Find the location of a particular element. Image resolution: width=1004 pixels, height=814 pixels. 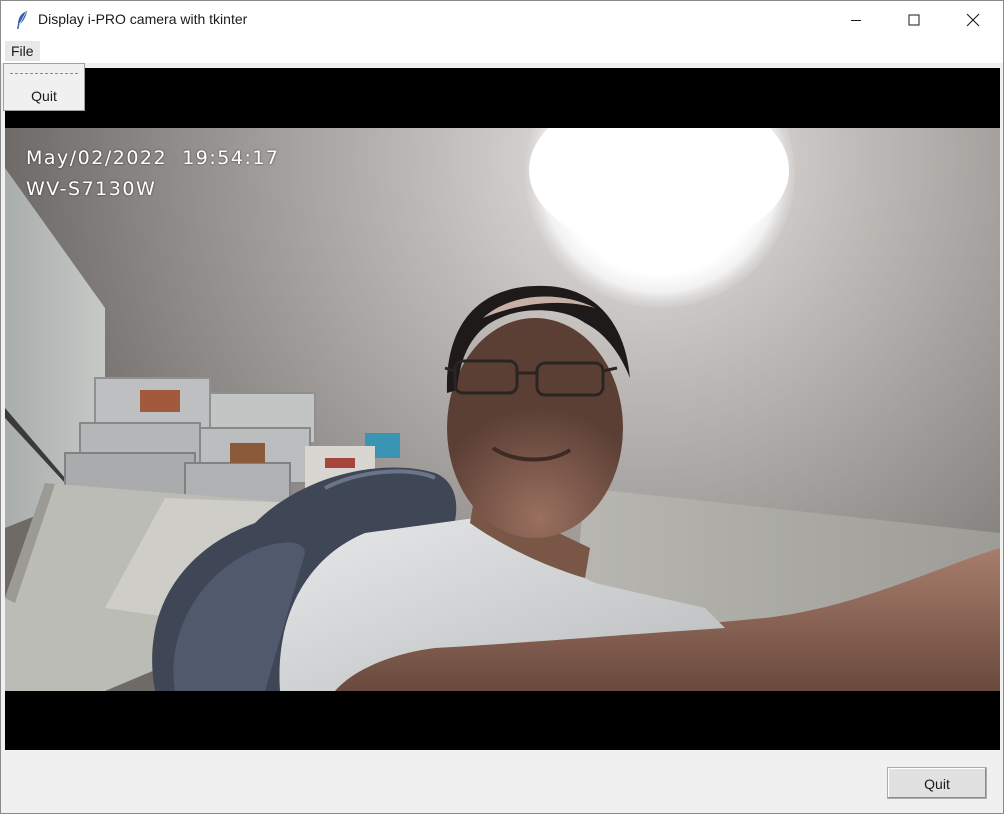

minimize-icon is located at coordinates (856, 20).